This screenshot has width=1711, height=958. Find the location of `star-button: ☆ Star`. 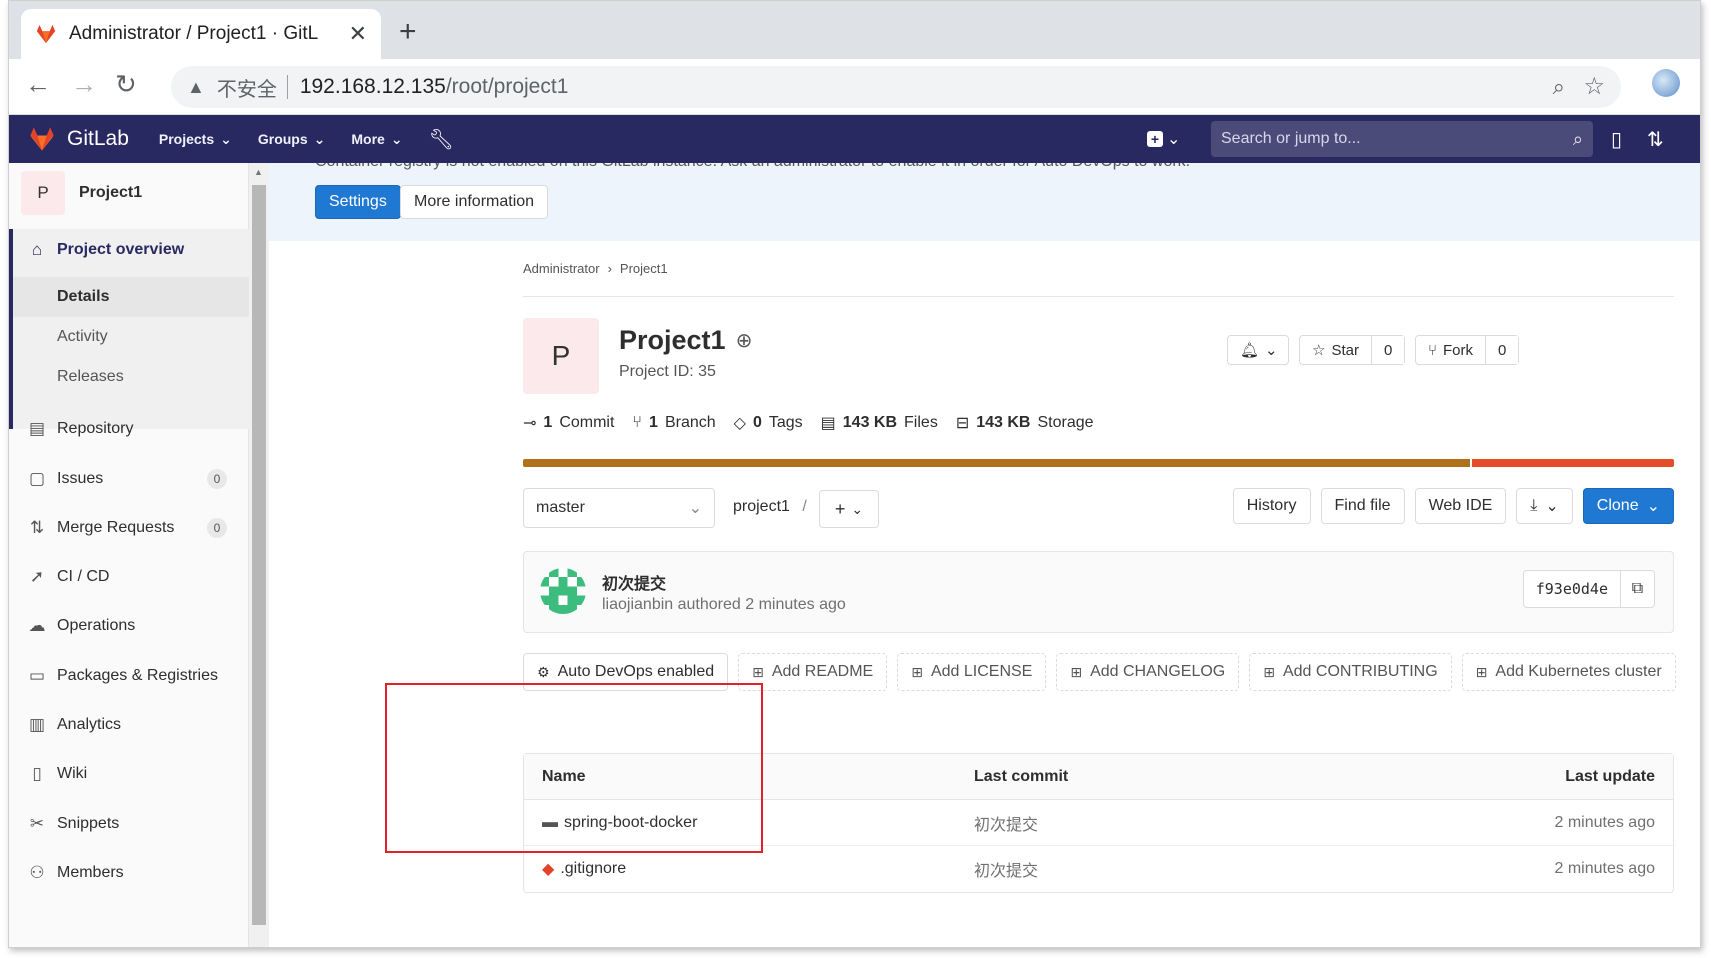

star-button: ☆ Star is located at coordinates (1335, 350).